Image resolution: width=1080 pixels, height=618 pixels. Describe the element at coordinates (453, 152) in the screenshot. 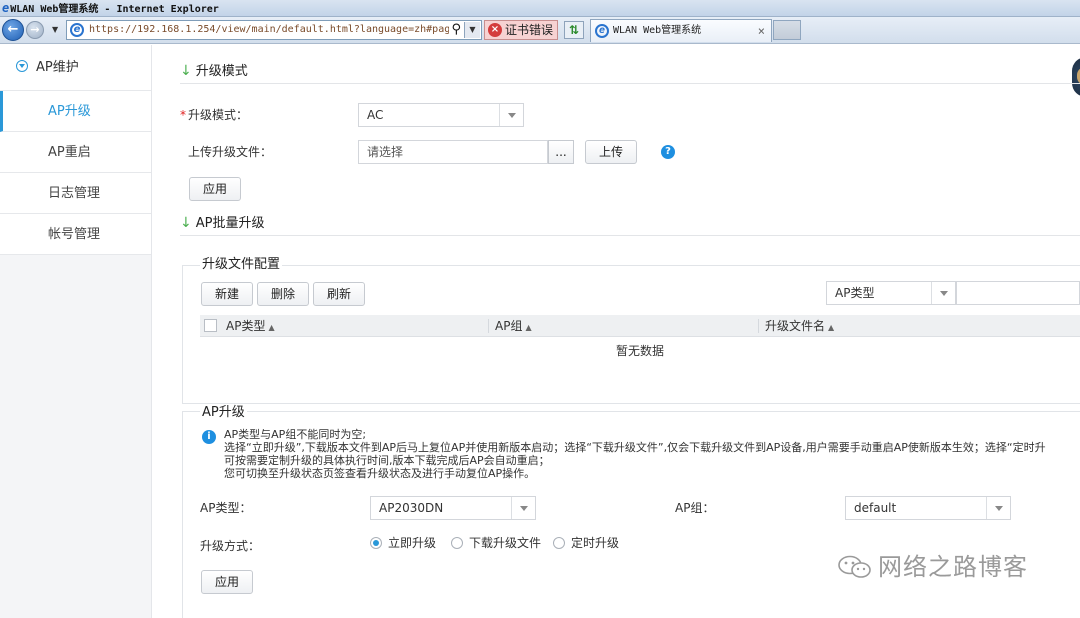

I see `upload-file-input: 请选择` at that location.